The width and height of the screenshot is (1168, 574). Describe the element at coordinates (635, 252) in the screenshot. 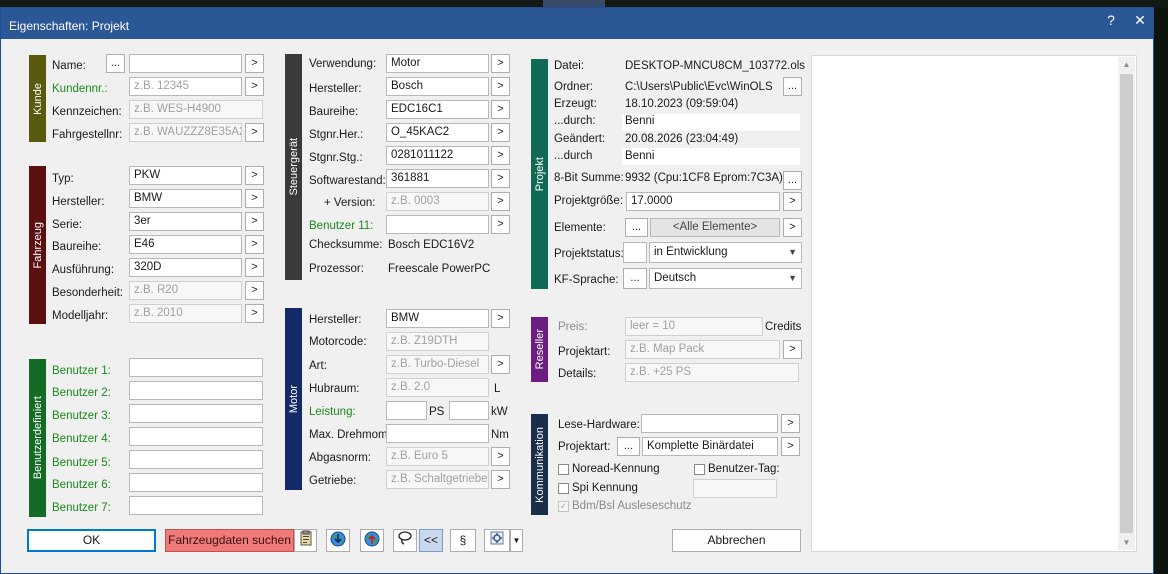

I see `projektstatus-color-box` at that location.